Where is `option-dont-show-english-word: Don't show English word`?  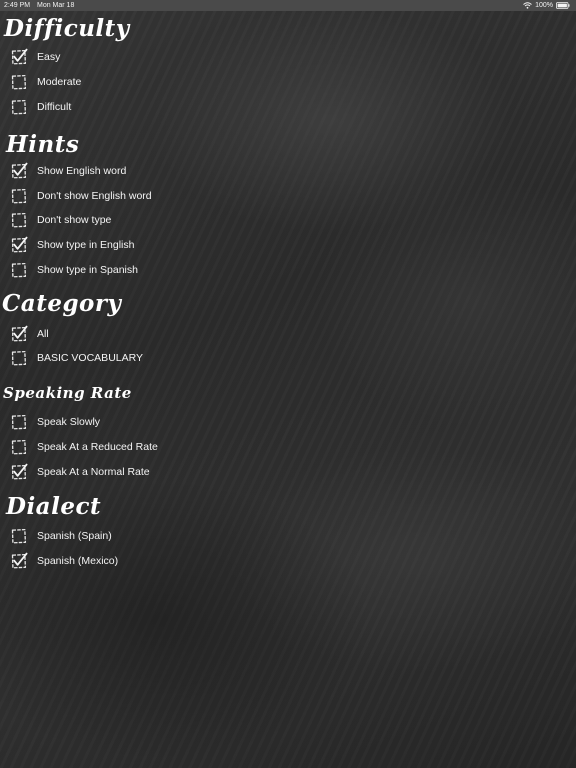 option-dont-show-english-word: Don't show English word is located at coordinates (81, 196).